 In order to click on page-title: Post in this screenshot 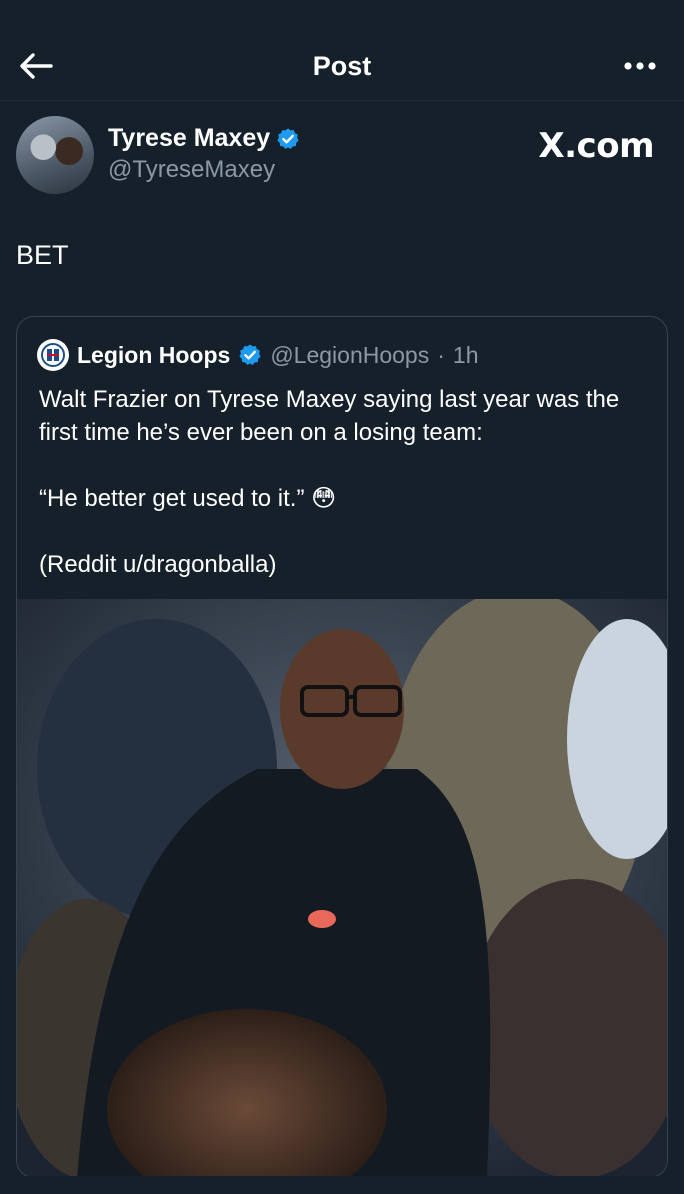, I will do `click(342, 66)`.